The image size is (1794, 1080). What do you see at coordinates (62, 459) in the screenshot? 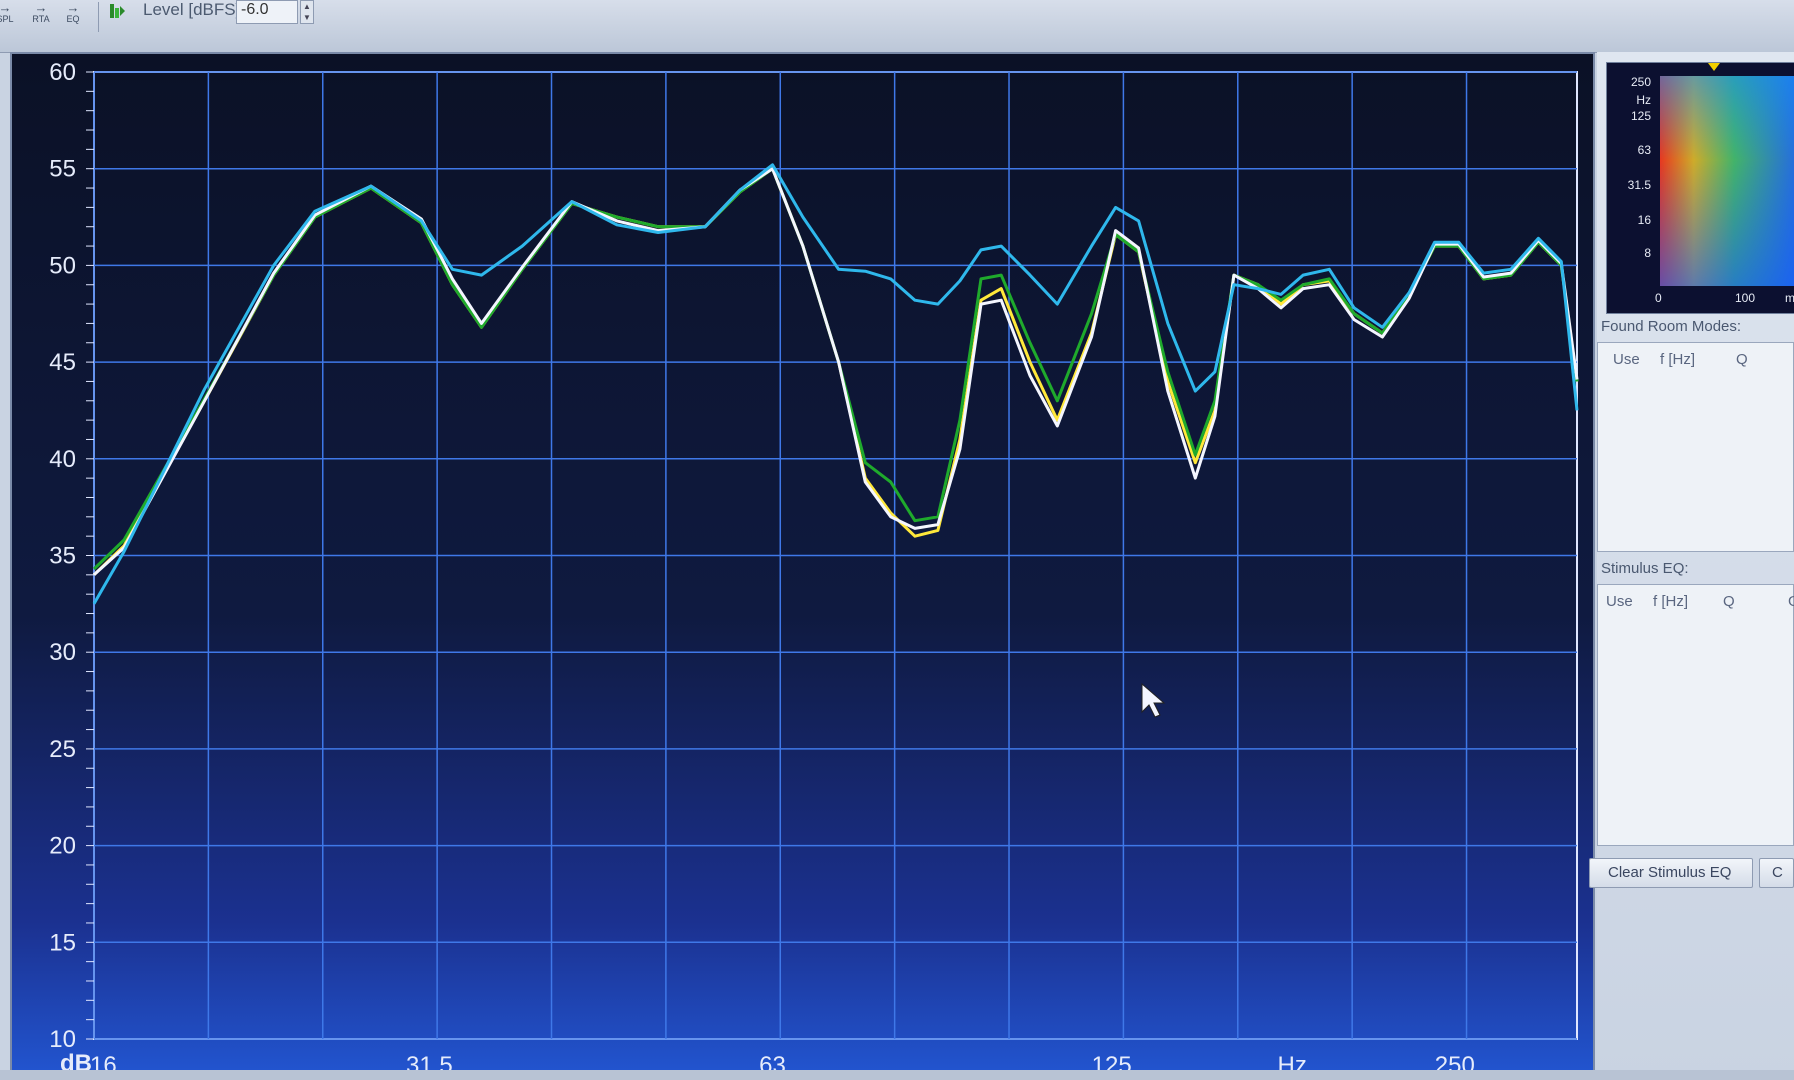
I see `y-tick-label: 40` at bounding box center [62, 459].